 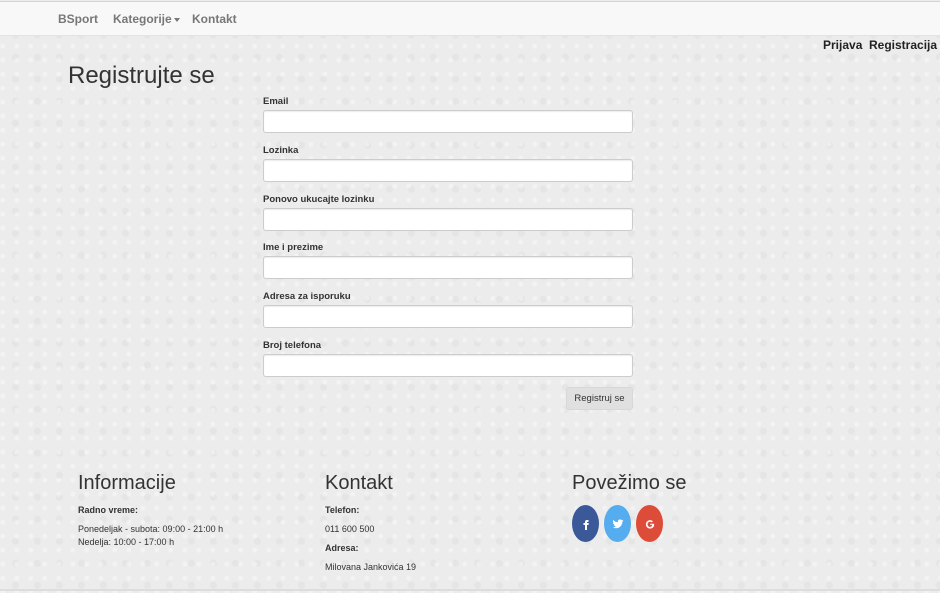 I want to click on facebook-link, so click(x=585, y=523).